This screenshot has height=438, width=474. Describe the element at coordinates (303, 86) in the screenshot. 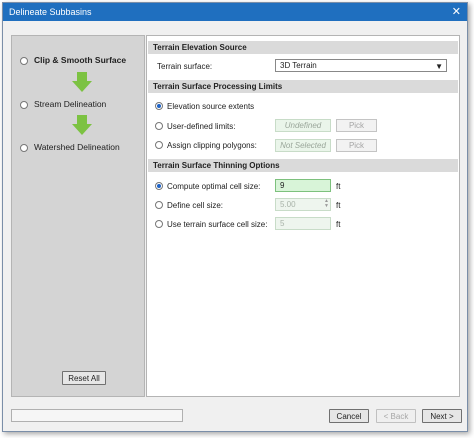

I see `section-header-limits: Terrain Surface Processing Limits` at that location.